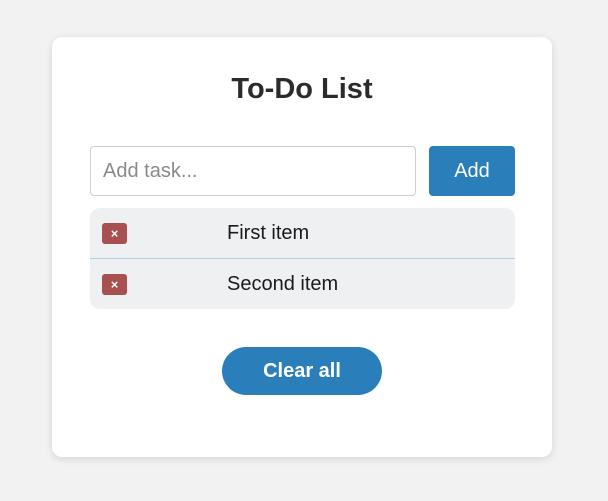 Image resolution: width=608 pixels, height=501 pixels. What do you see at coordinates (268, 232) in the screenshot?
I see `task-text: First item` at bounding box center [268, 232].